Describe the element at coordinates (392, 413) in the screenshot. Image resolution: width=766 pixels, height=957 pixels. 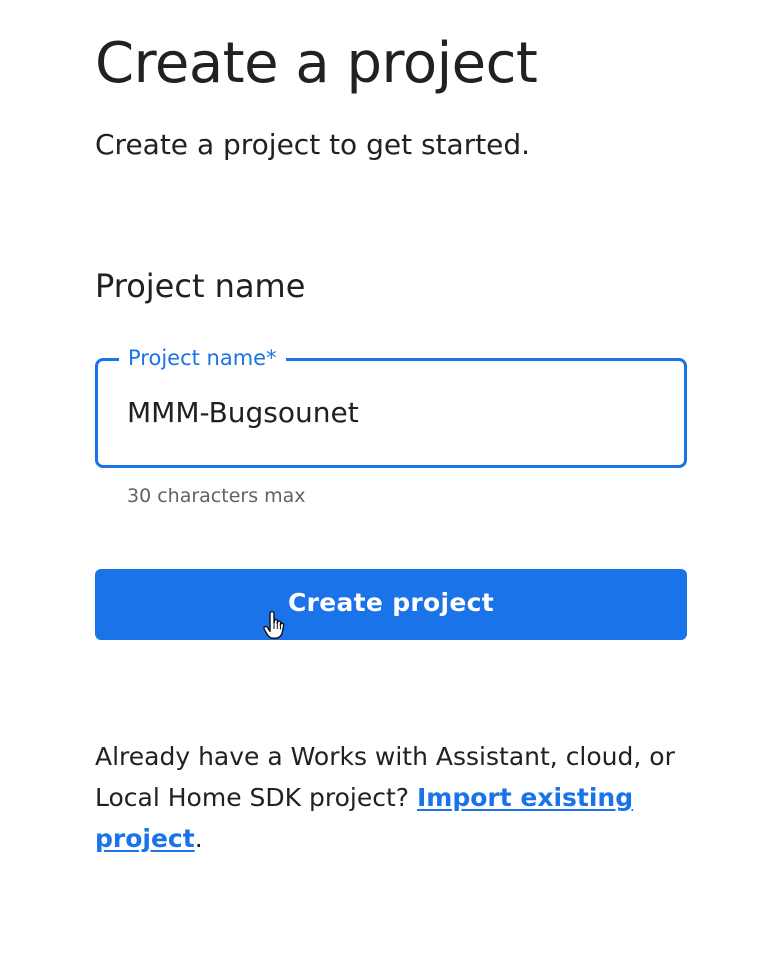
I see `project-name-input` at that location.